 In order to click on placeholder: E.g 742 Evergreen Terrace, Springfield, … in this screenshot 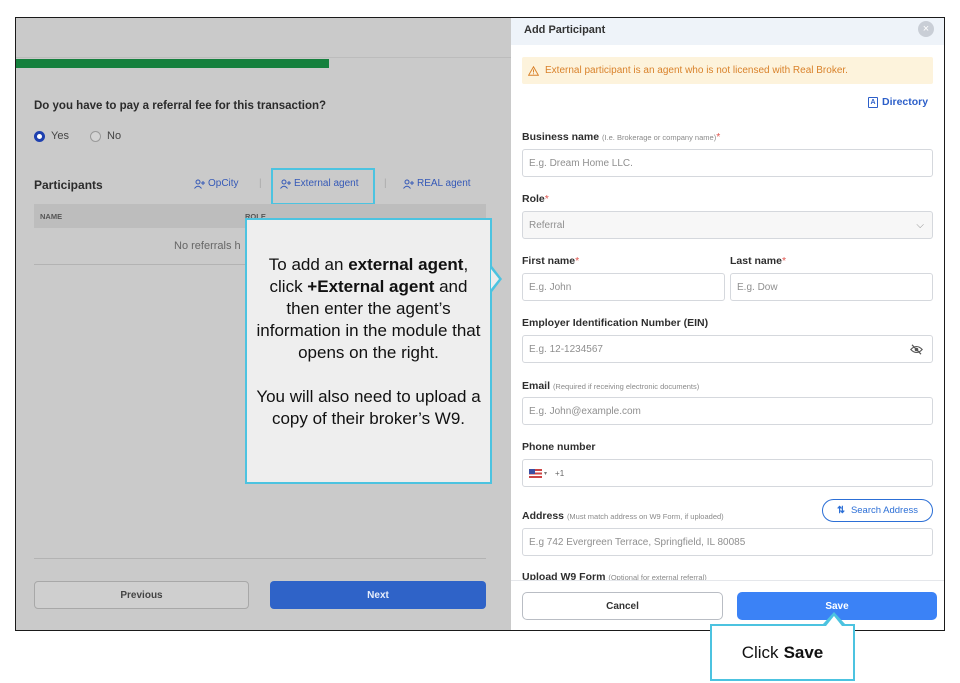, I will do `click(637, 542)`.